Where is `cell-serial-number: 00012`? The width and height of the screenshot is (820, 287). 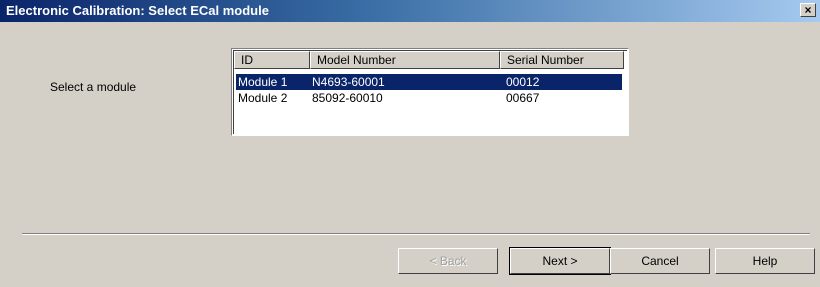
cell-serial-number: 00012 is located at coordinates (523, 82).